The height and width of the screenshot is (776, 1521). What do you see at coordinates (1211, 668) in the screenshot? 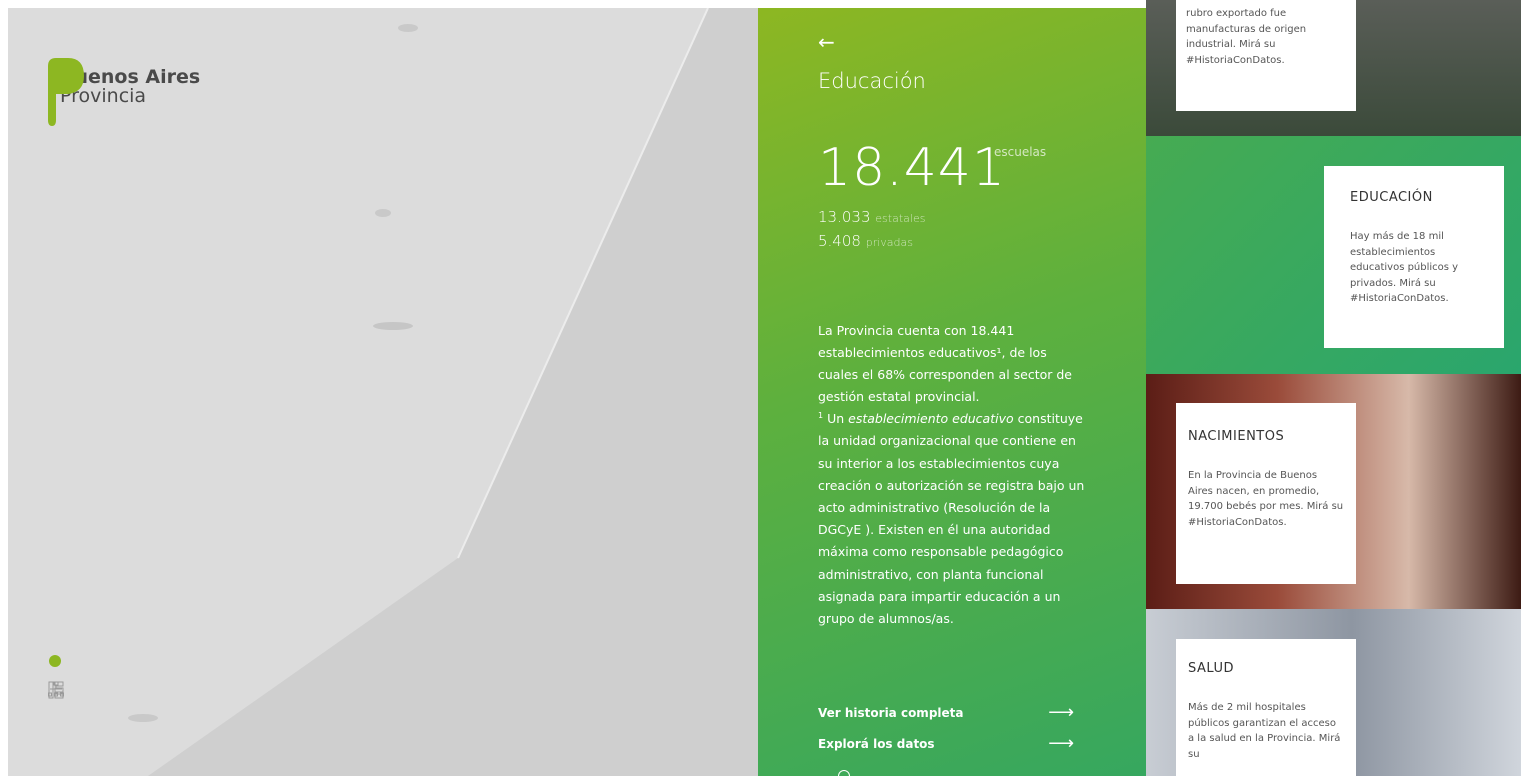
I see `card-title: SALUD` at bounding box center [1211, 668].